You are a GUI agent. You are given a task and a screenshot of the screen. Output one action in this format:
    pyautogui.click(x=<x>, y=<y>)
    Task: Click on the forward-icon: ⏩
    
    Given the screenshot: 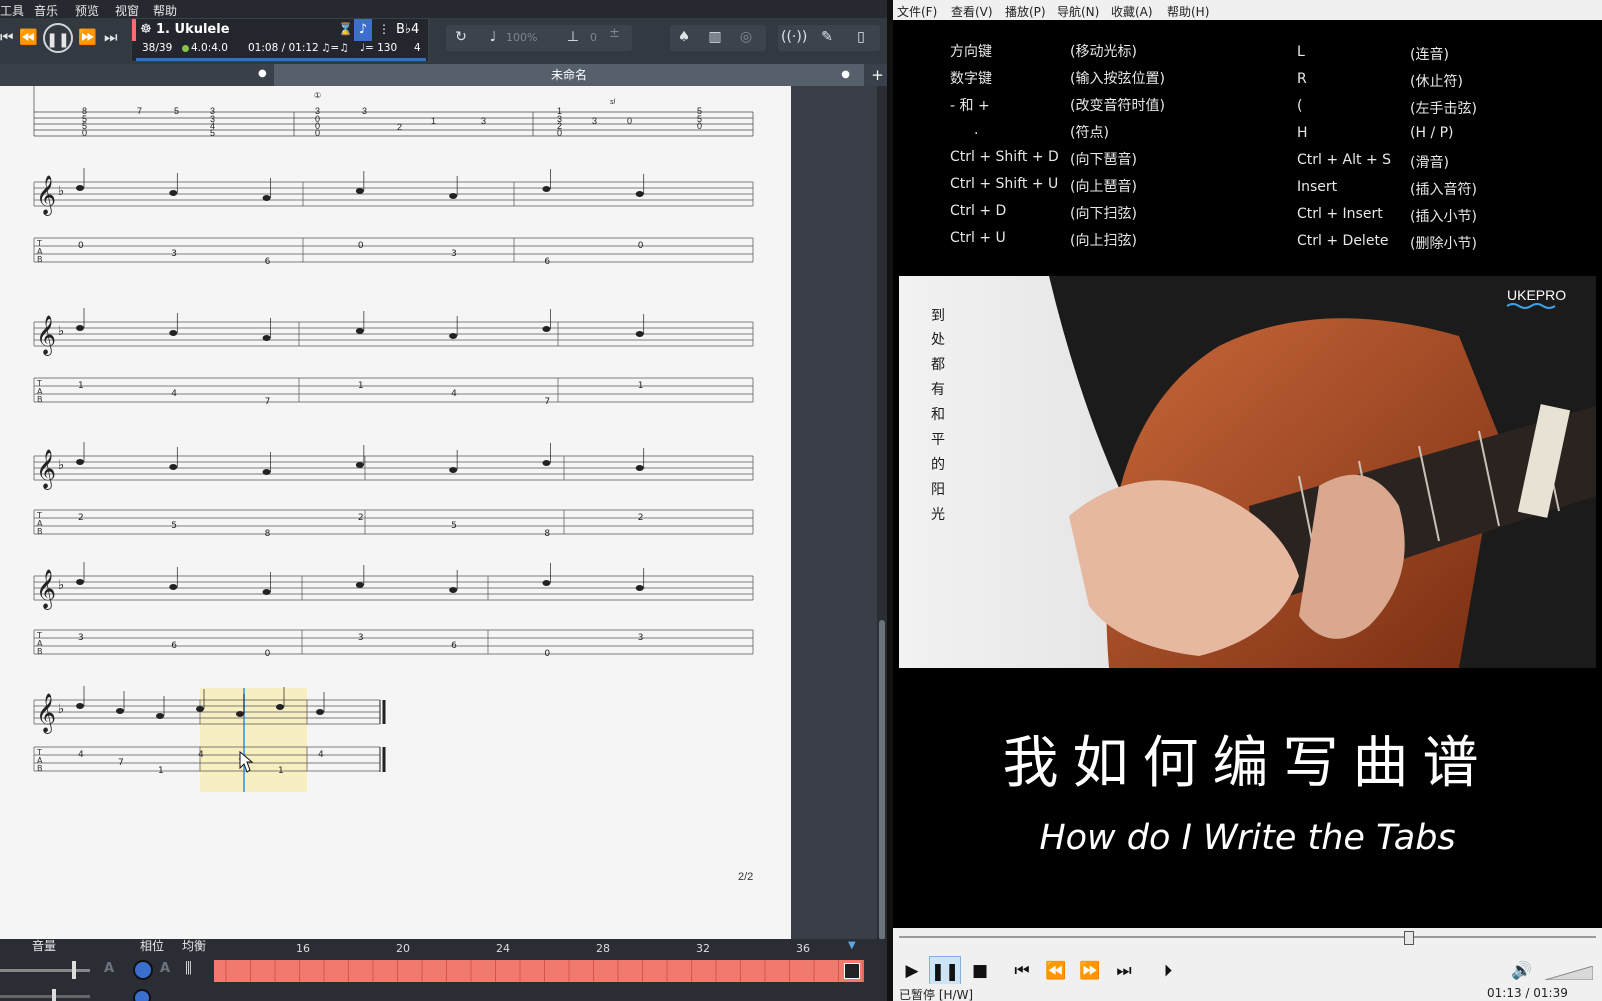 What is the action you would take?
    pyautogui.click(x=1090, y=971)
    